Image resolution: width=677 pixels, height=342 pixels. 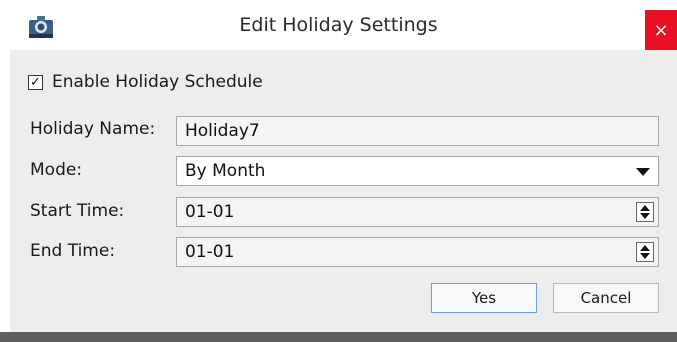 I want to click on start-time-spinner: 01-01, so click(x=417, y=212).